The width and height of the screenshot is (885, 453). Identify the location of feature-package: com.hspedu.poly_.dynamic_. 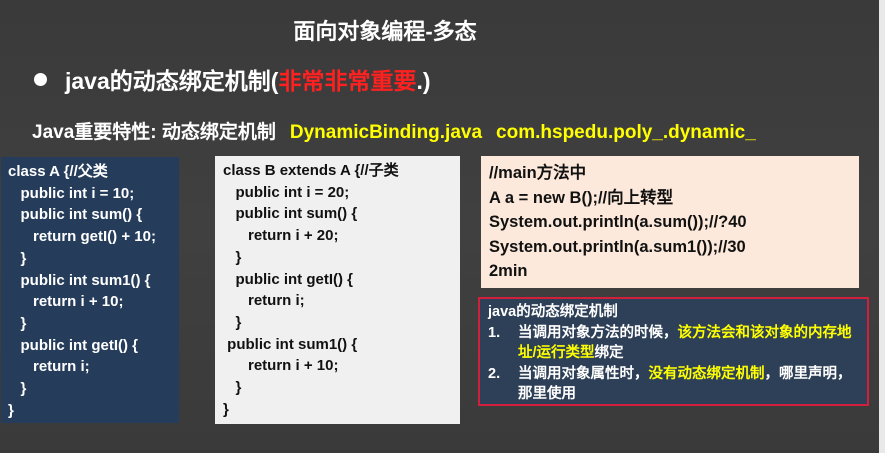
(626, 132).